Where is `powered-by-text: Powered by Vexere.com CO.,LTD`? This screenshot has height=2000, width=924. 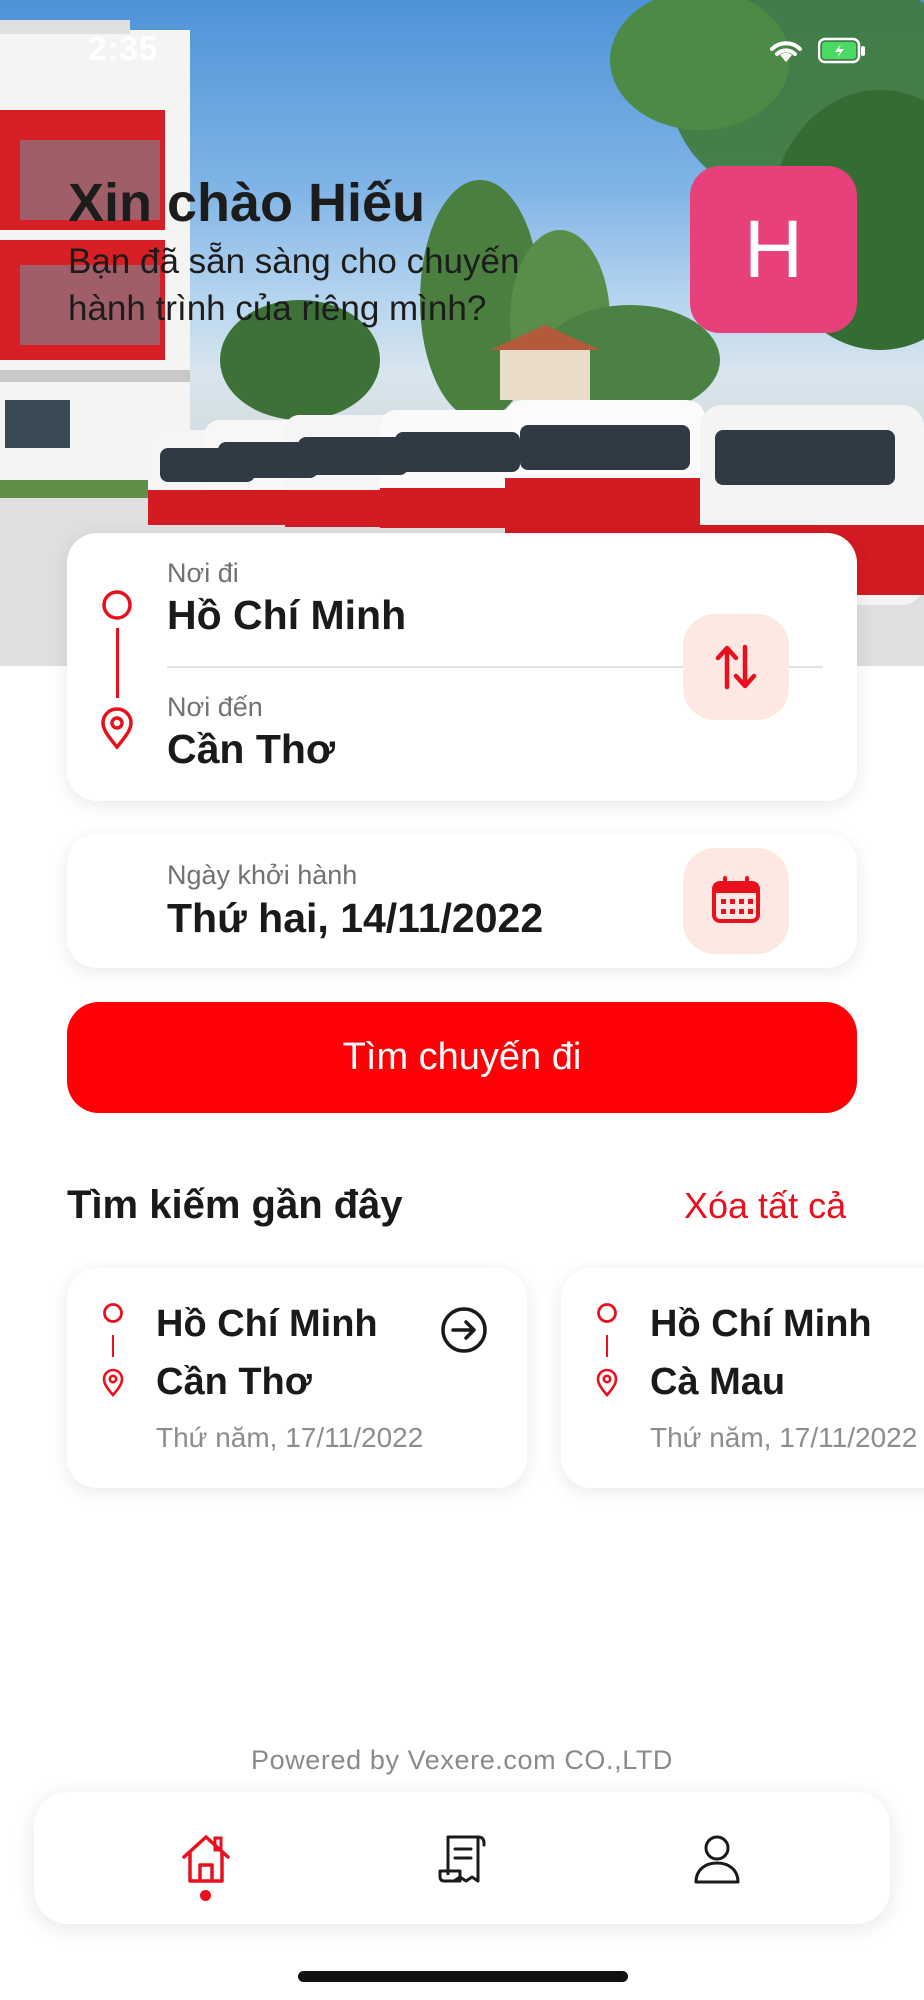 powered-by-text: Powered by Vexere.com CO.,LTD is located at coordinates (462, 1760).